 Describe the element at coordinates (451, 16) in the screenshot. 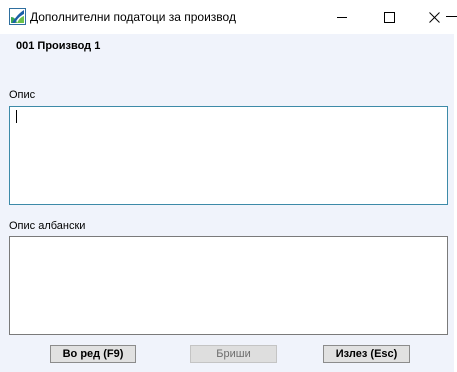

I see `edge-artifact` at that location.